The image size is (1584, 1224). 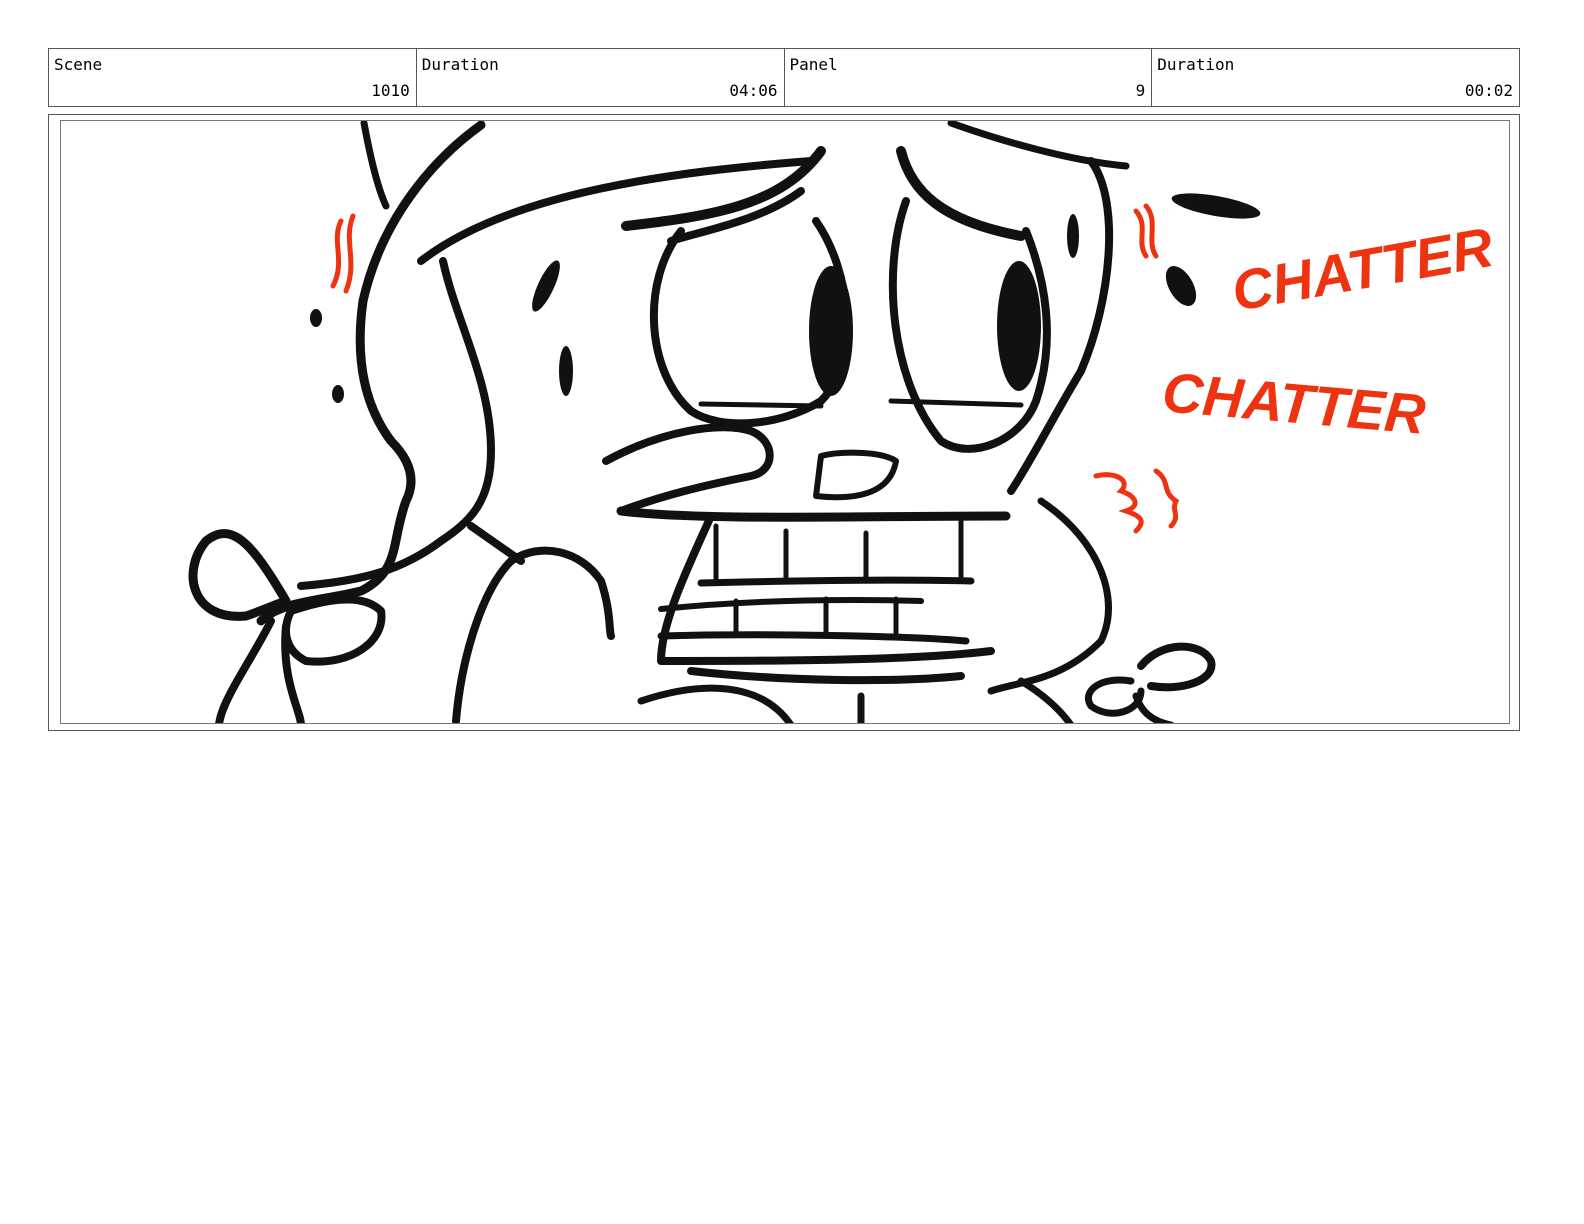 I want to click on sfx-chatter-1: CHATTER, so click(x=1362, y=269).